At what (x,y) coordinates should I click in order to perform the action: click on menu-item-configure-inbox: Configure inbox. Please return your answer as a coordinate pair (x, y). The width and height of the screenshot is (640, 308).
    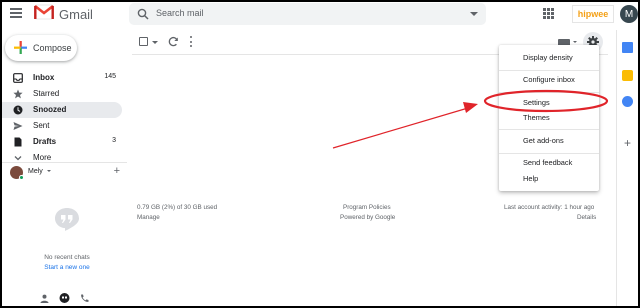
    Looking at the image, I should click on (549, 80).